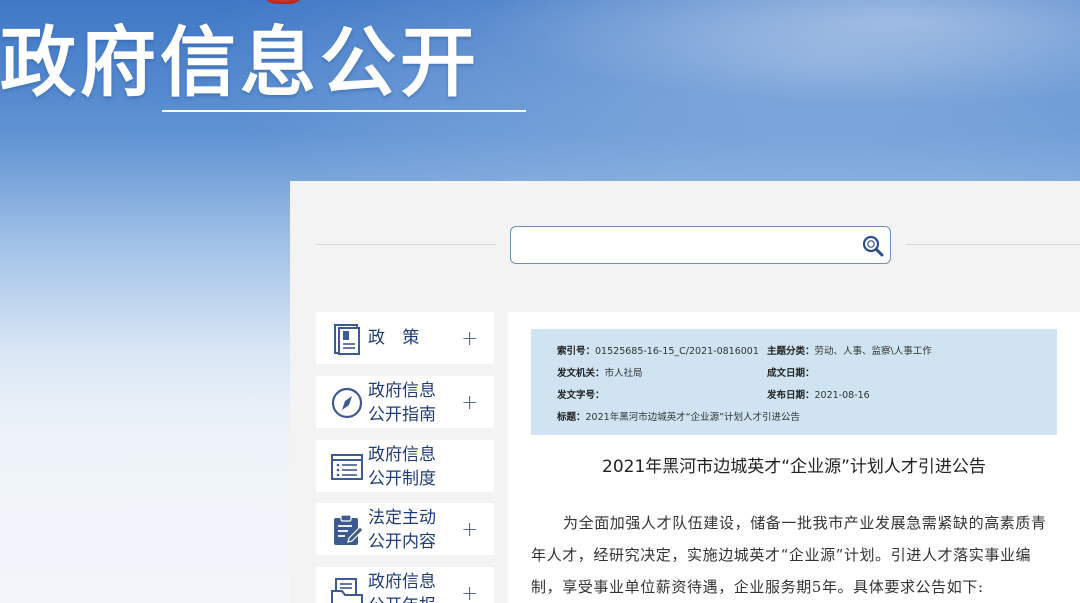  What do you see at coordinates (344, 111) in the screenshot?
I see `title-underline` at bounding box center [344, 111].